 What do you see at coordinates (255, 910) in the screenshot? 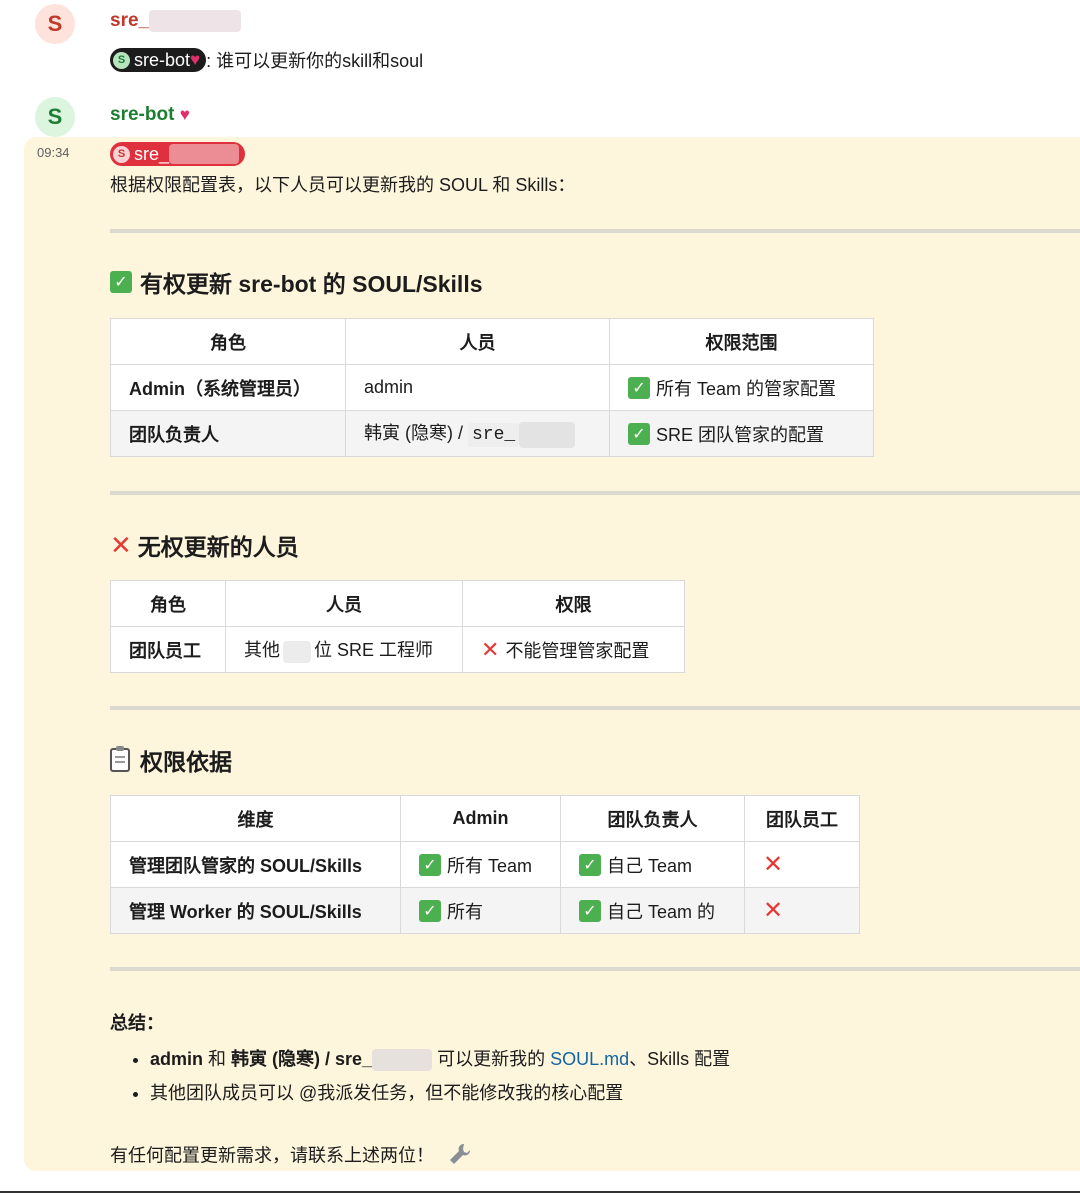
I see `dimension-cell: 管理 Worker 的 SOUL/Skills` at bounding box center [255, 910].